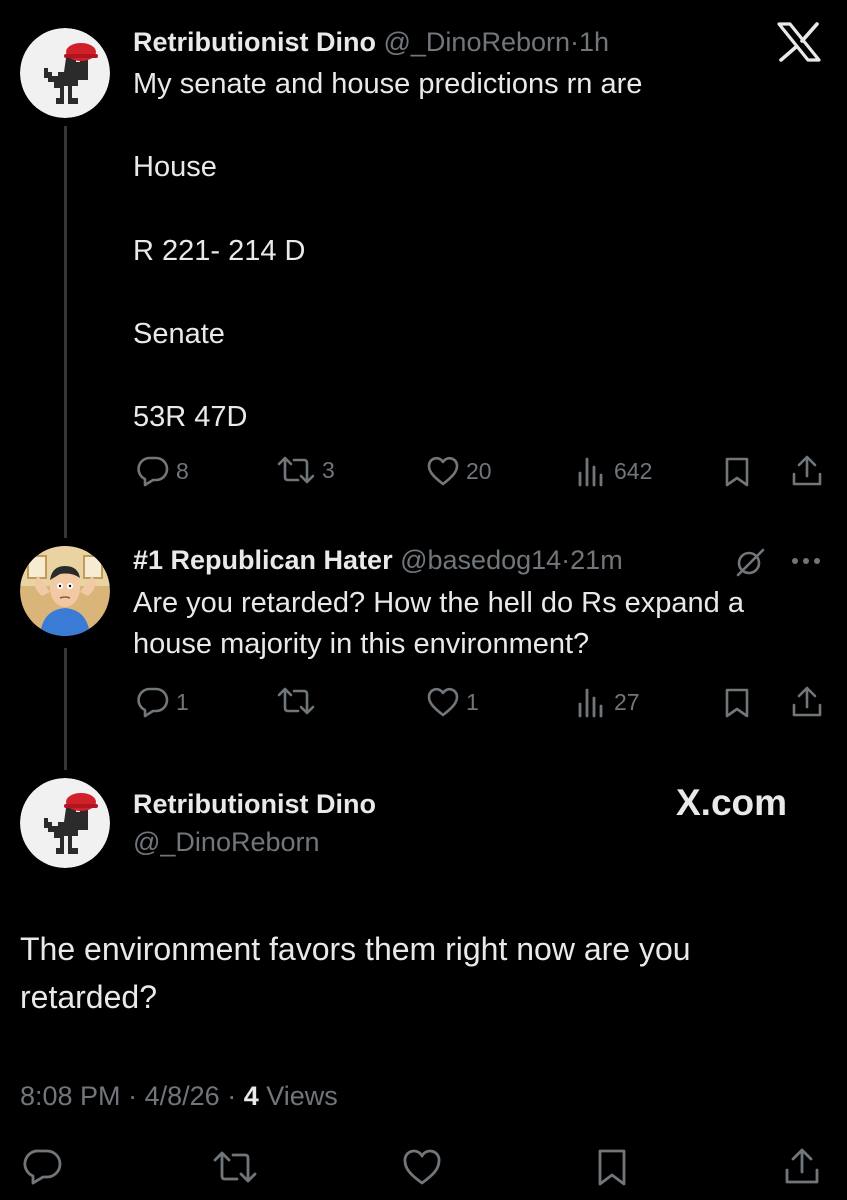 This screenshot has width=847, height=1200. What do you see at coordinates (596, 560) in the screenshot?
I see `timestamp: 21m` at bounding box center [596, 560].